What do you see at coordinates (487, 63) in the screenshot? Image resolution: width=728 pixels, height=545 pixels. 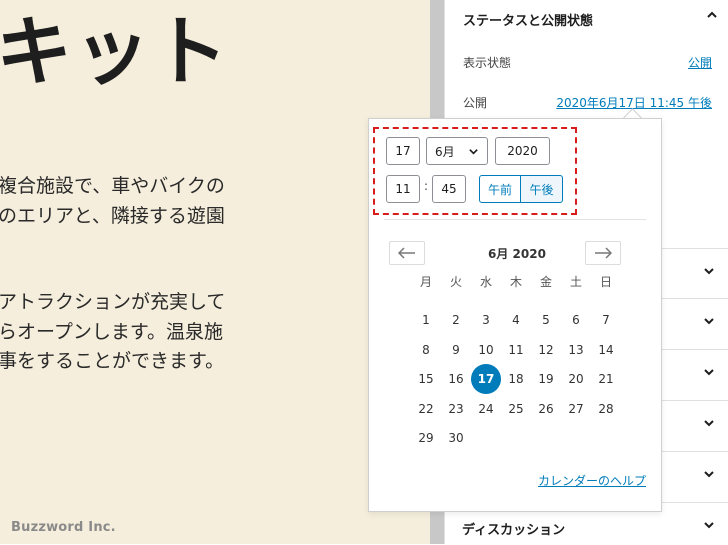 I see `visibility-label: 表示状態` at bounding box center [487, 63].